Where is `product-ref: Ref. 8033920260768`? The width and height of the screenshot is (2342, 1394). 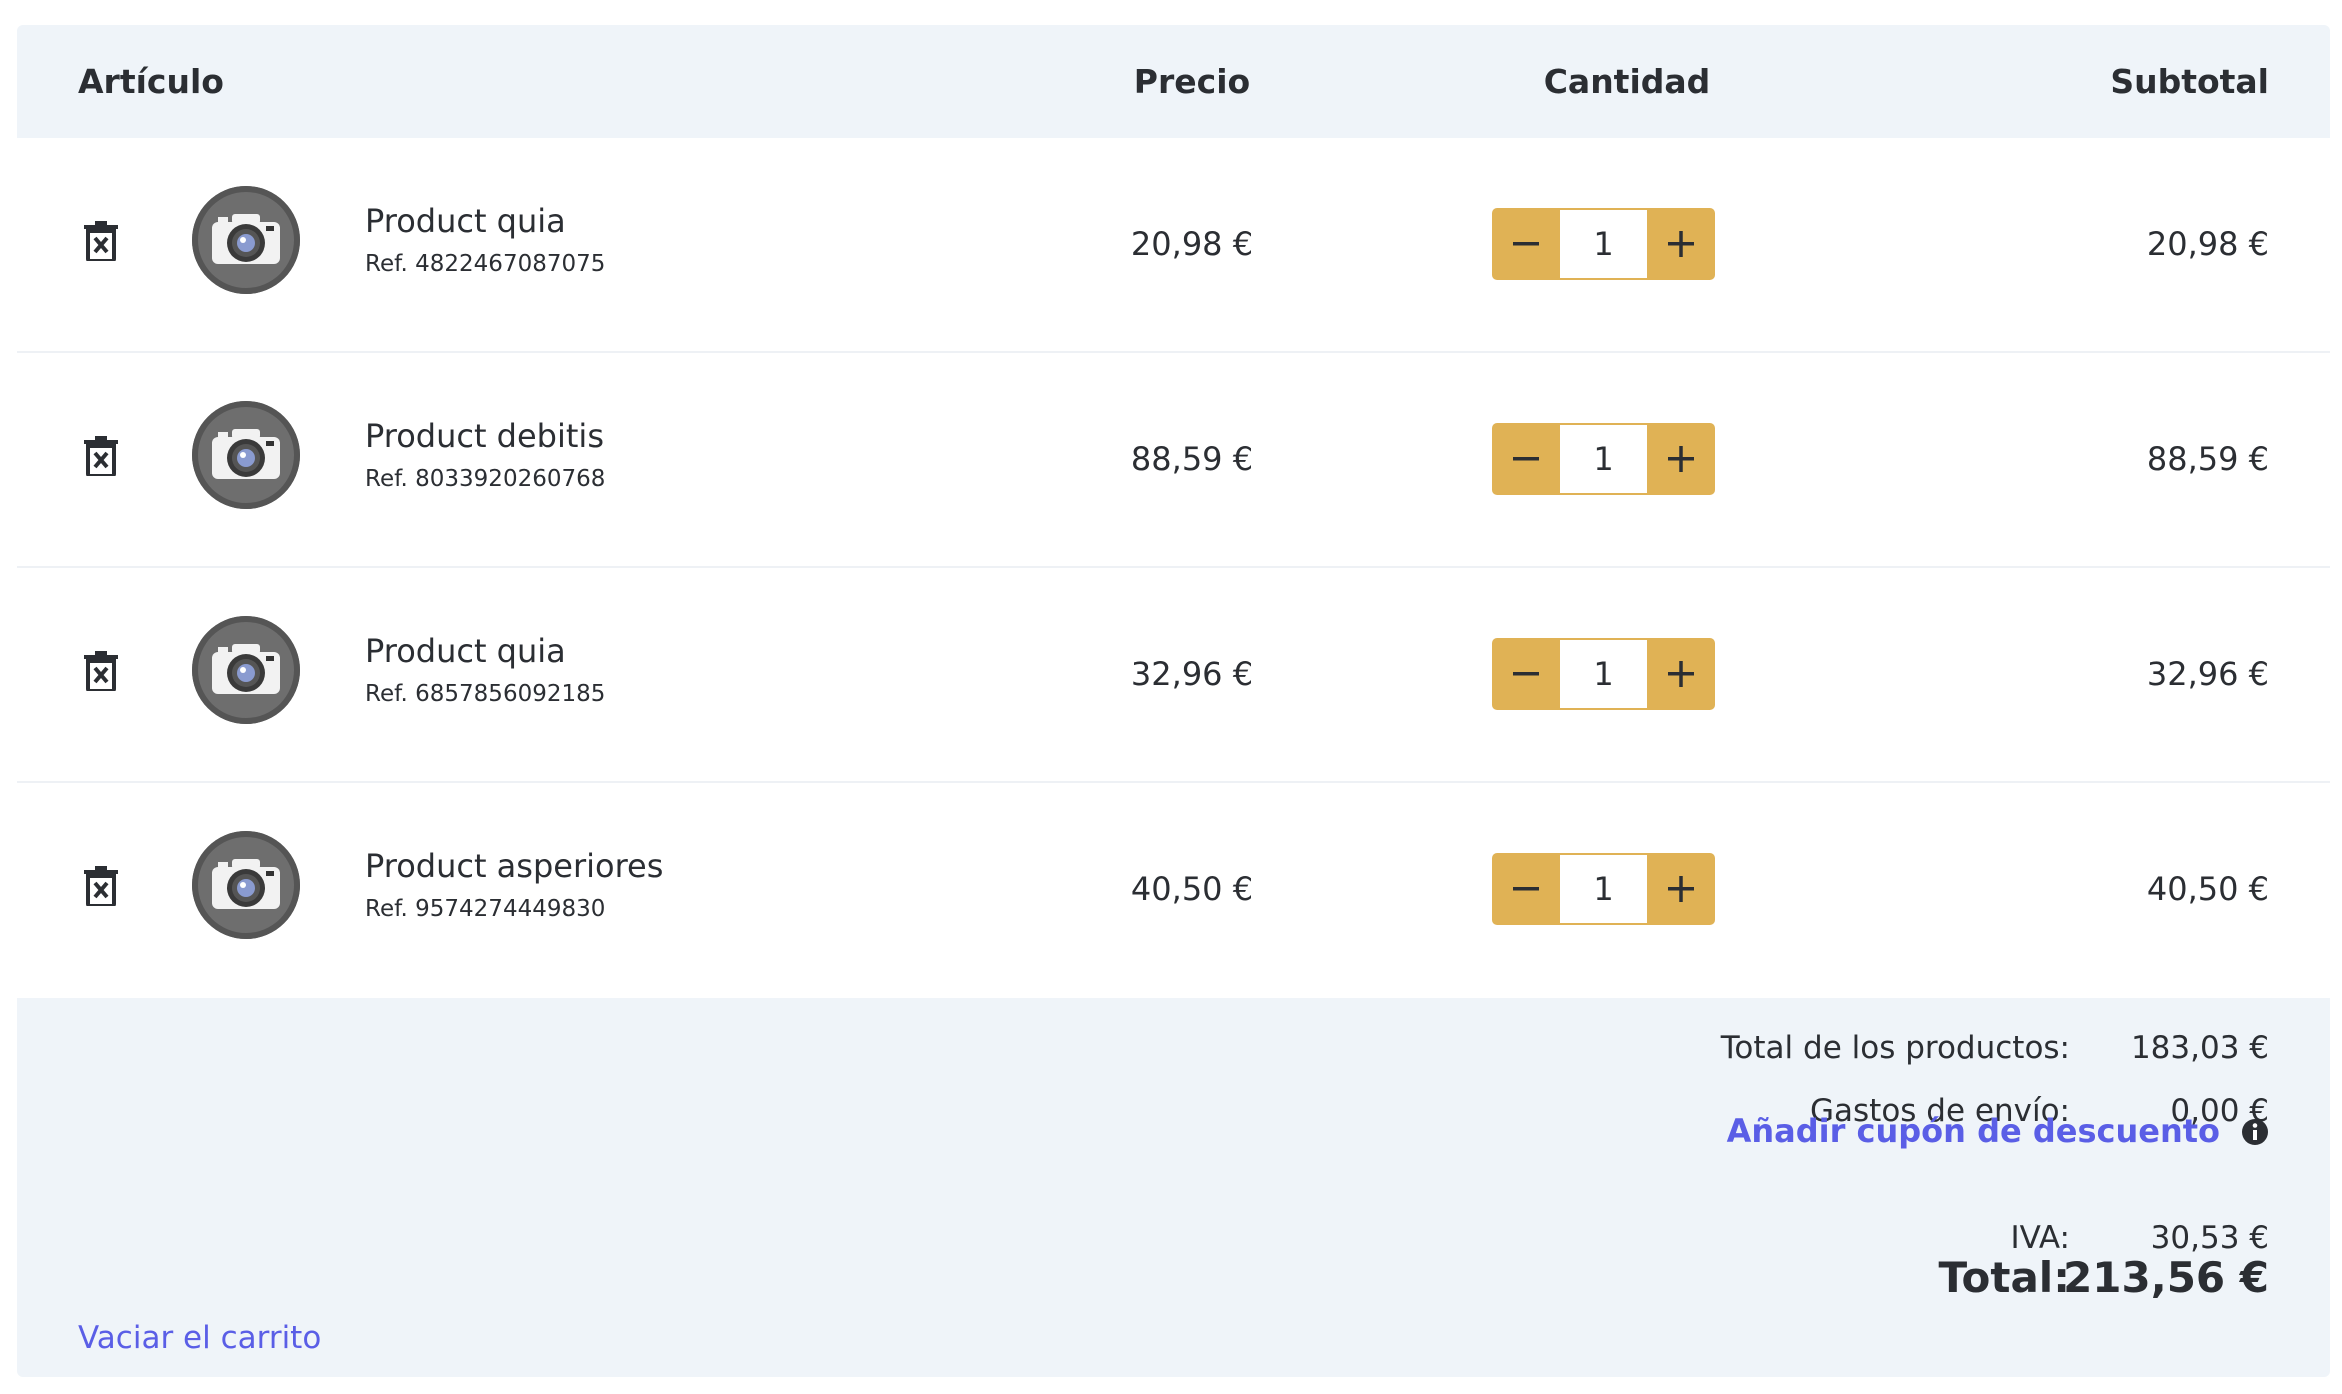 product-ref: Ref. 8033920260768 is located at coordinates (485, 479).